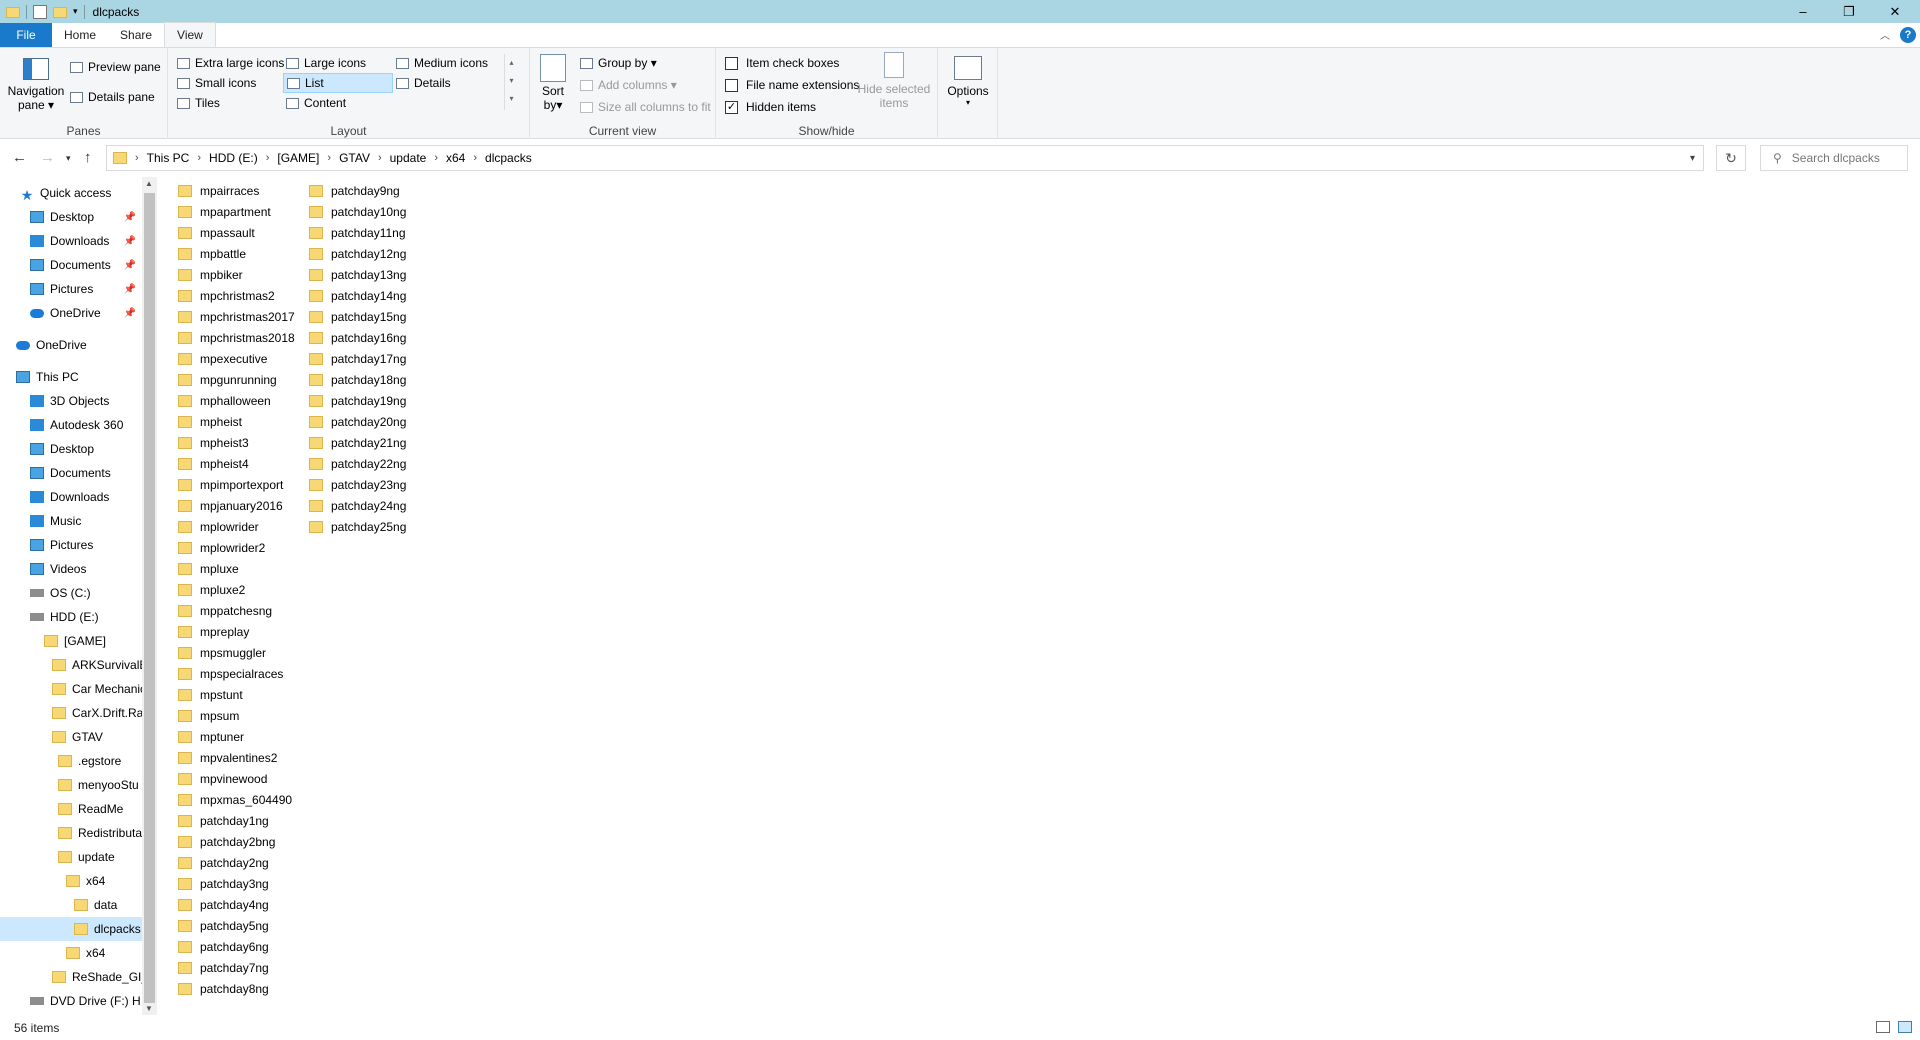  What do you see at coordinates (235, 988) in the screenshot?
I see `list-item: patchday8ng` at bounding box center [235, 988].